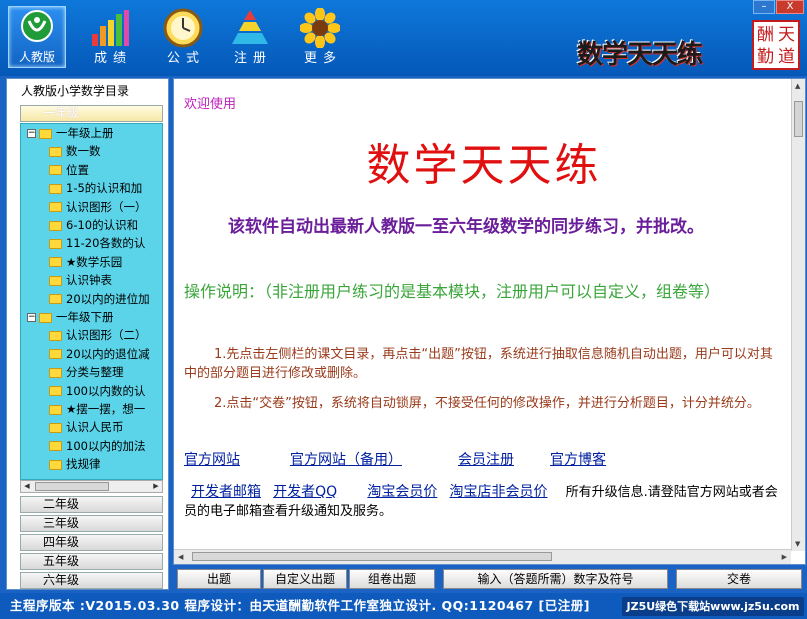 The width and height of the screenshot is (807, 619). I want to click on tree-lesson-node: 1-5的认识和加, so click(95, 188).